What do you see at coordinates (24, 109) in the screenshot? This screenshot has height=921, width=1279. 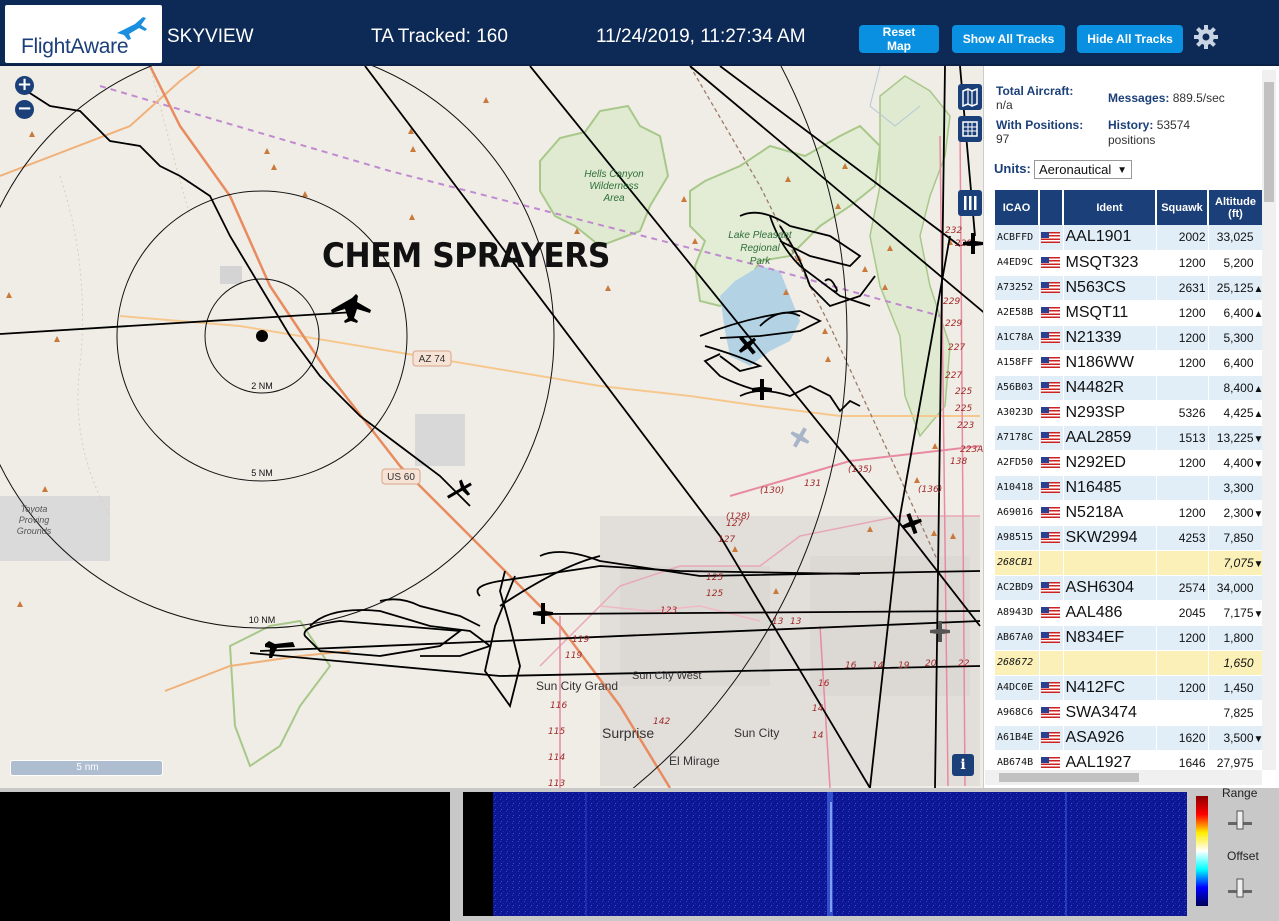 I see `zoom-out-button: −` at bounding box center [24, 109].